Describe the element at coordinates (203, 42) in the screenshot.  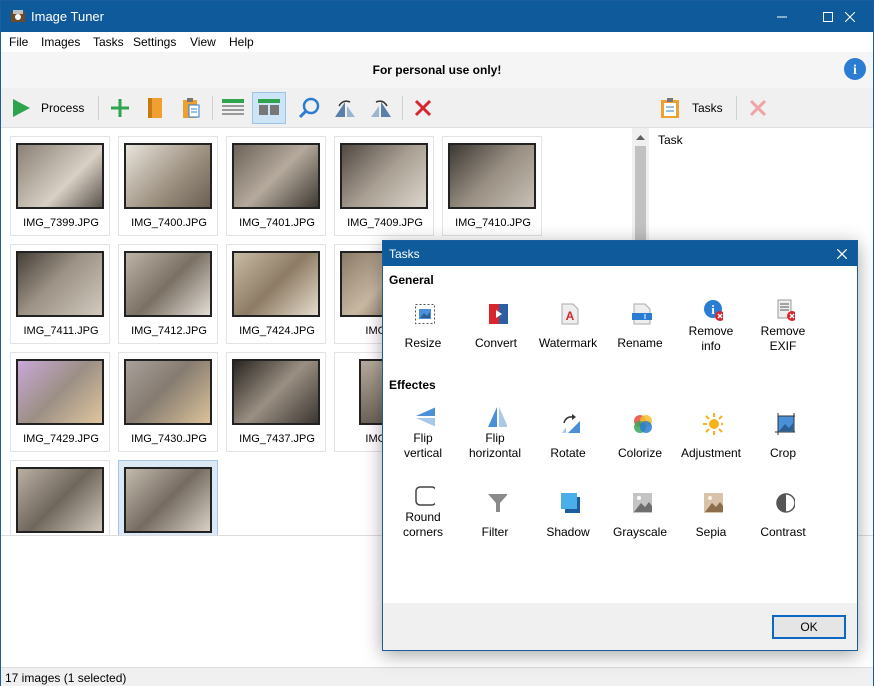
I see `menu-view: View` at that location.